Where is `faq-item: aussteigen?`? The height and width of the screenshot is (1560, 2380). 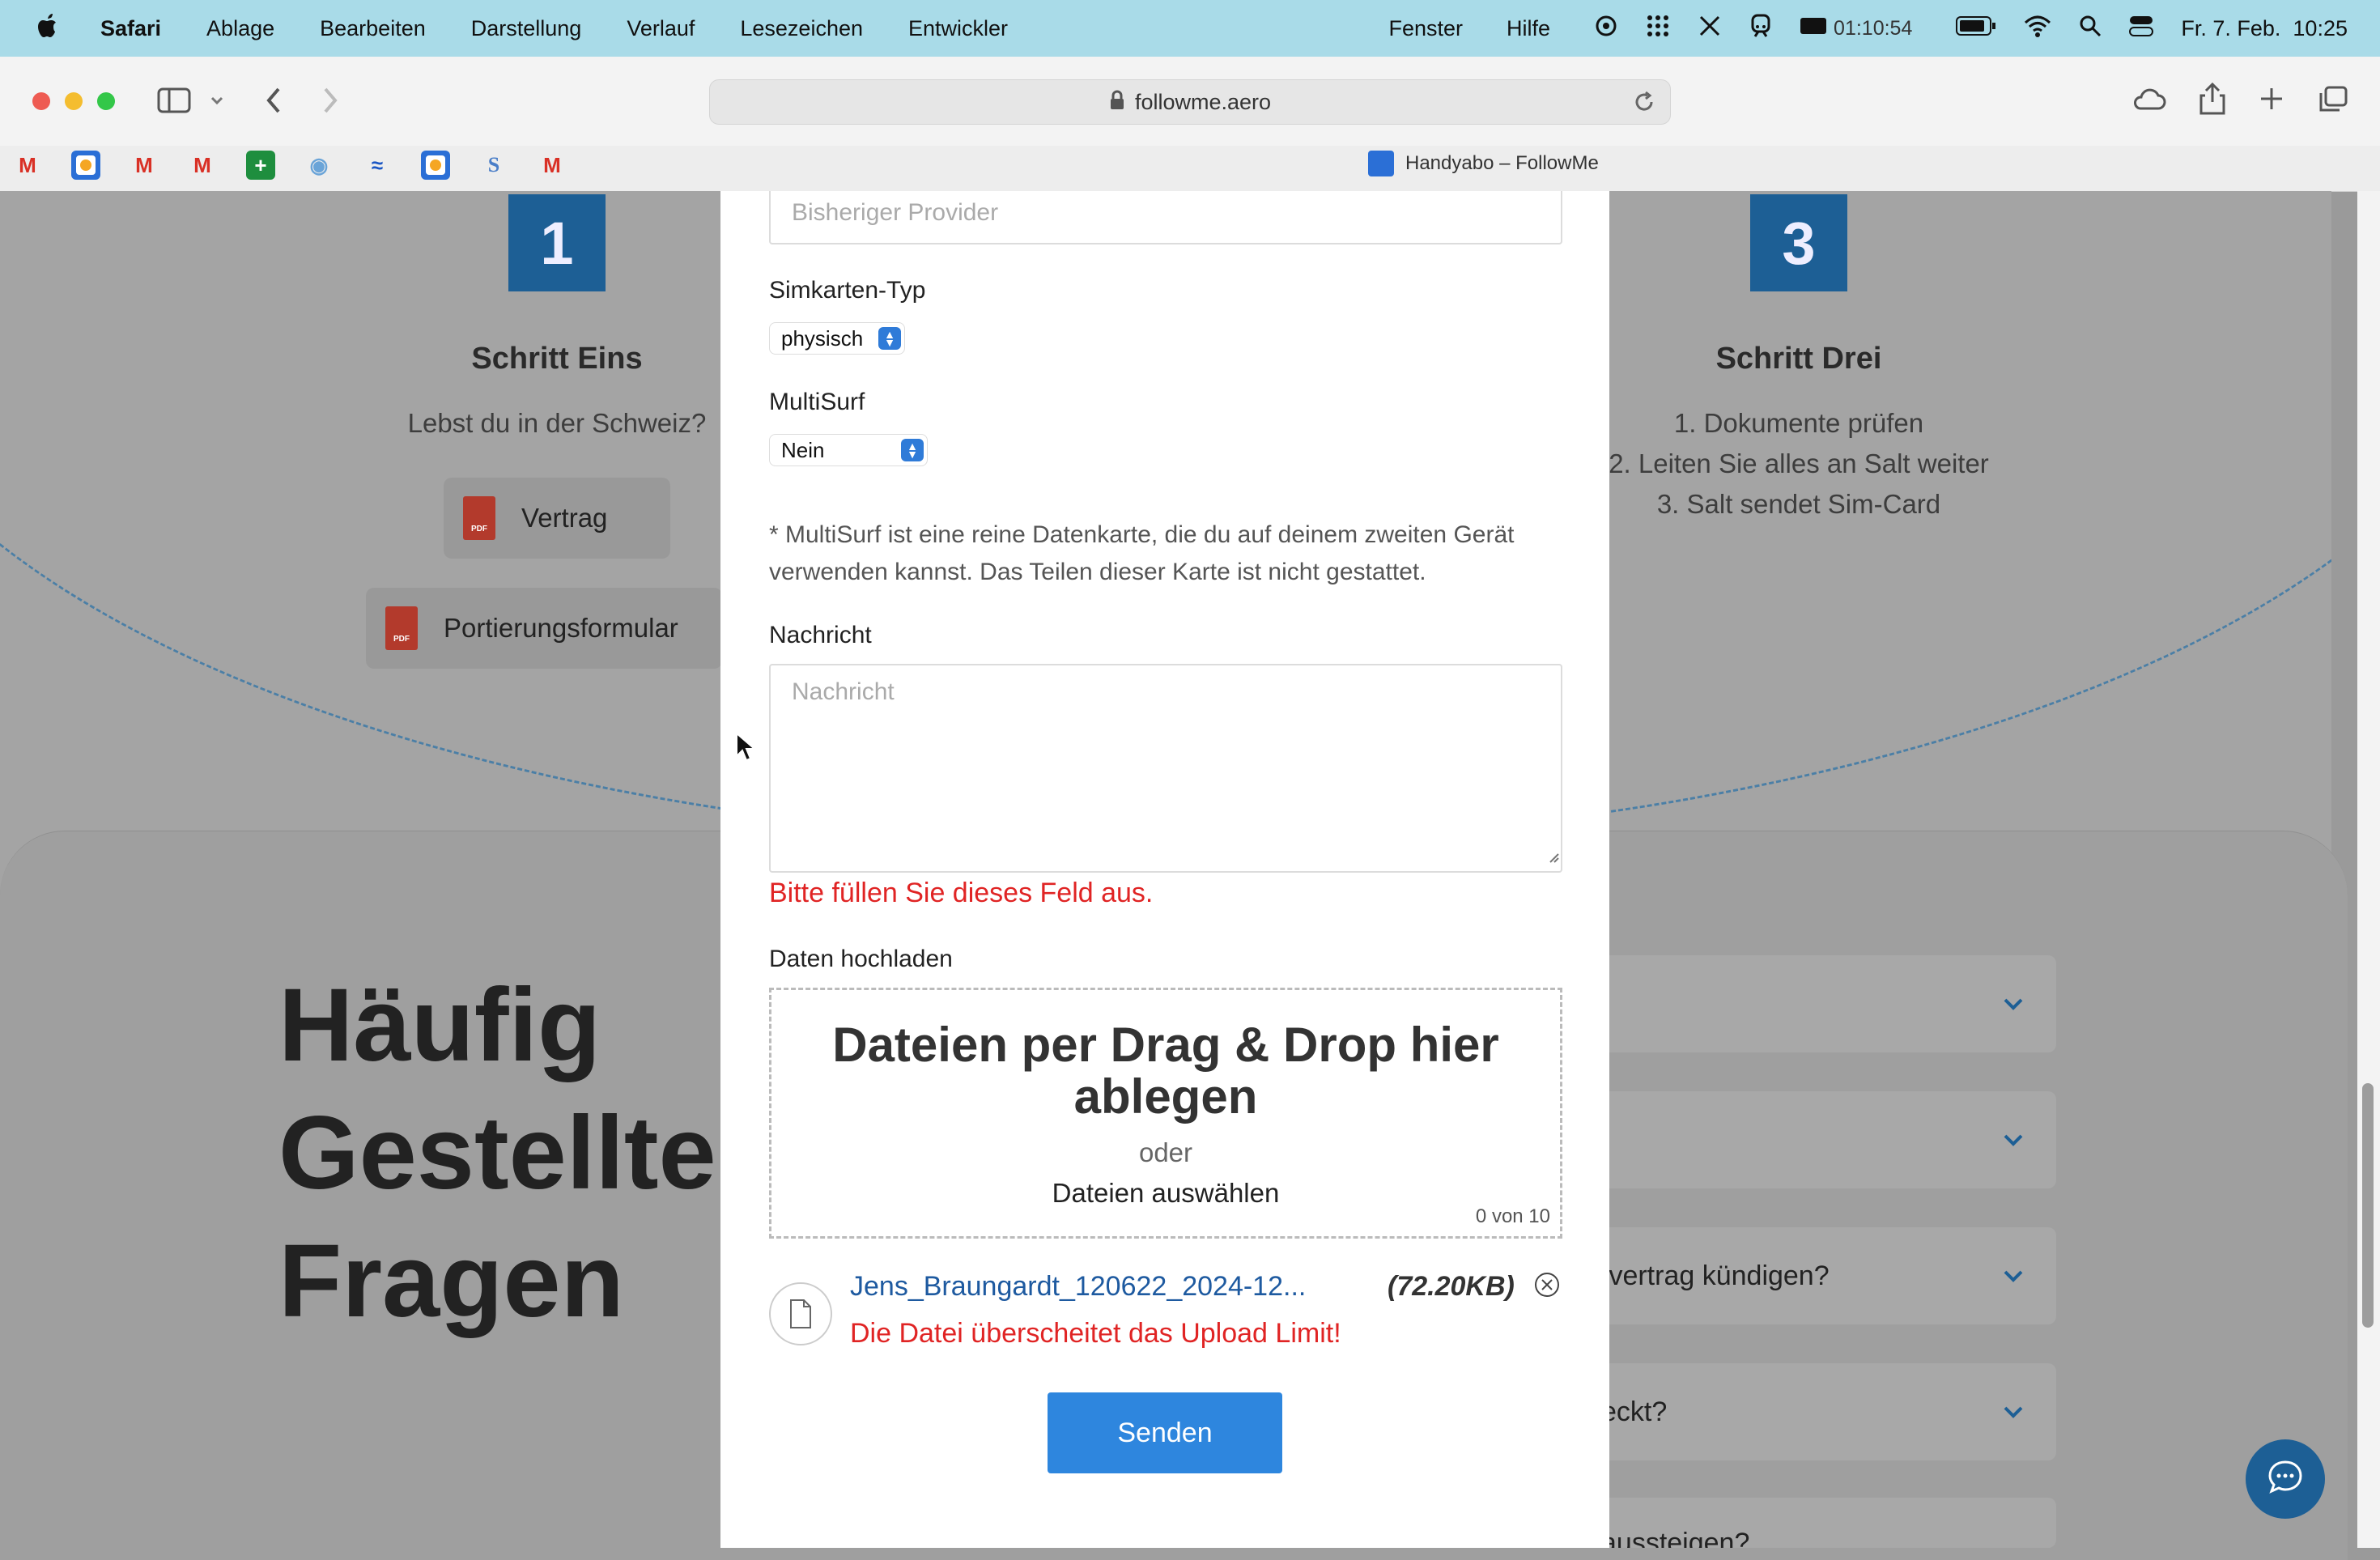 faq-item: aussteigen? is located at coordinates (1797, 1523).